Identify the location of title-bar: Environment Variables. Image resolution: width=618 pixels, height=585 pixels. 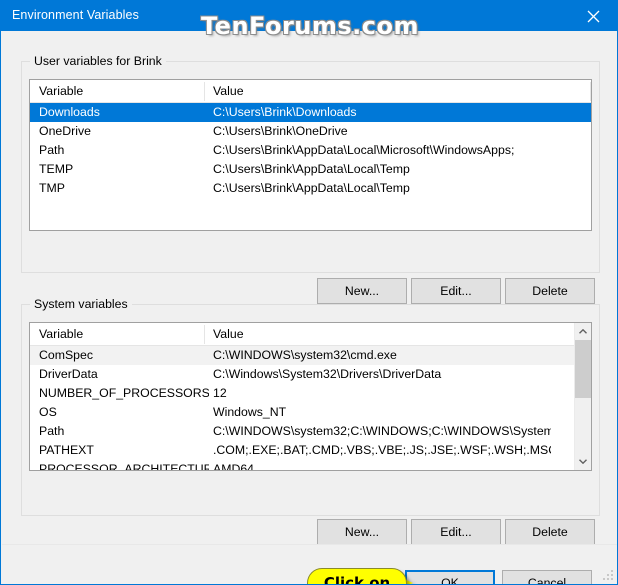
(309, 16).